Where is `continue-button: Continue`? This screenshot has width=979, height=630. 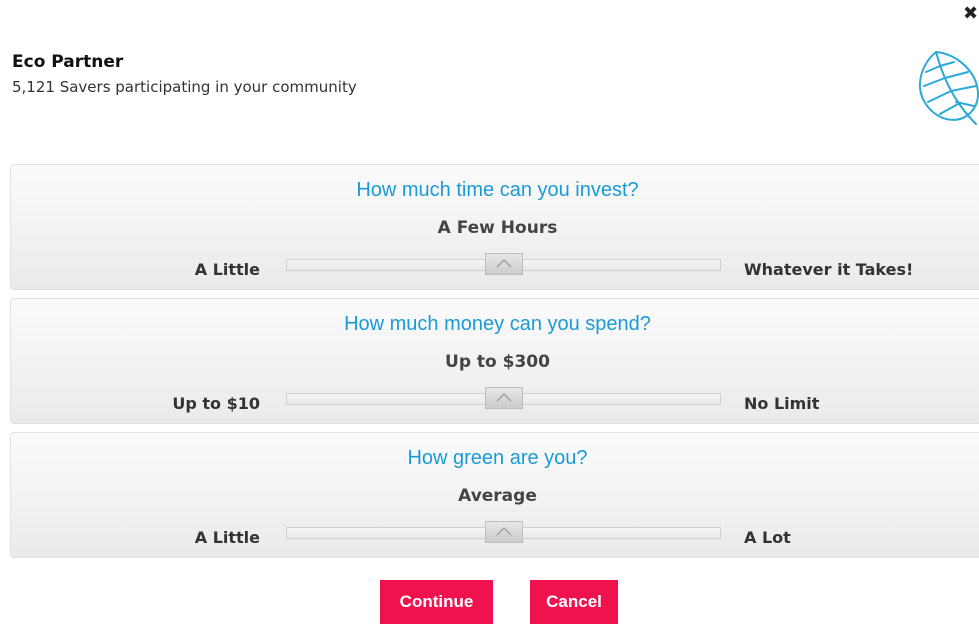 continue-button: Continue is located at coordinates (436, 602).